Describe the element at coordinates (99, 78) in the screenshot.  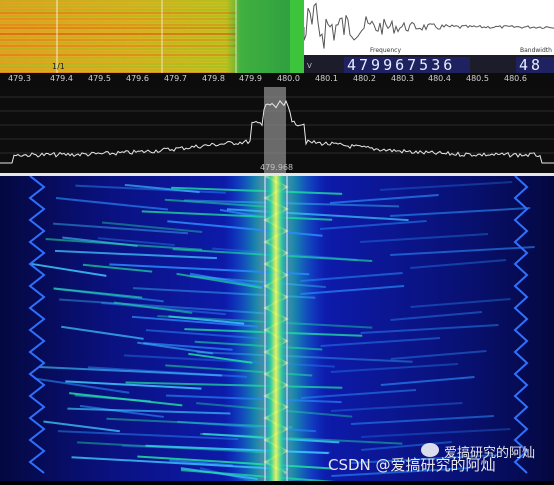
I see `scale-tick-label: 479.5` at that location.